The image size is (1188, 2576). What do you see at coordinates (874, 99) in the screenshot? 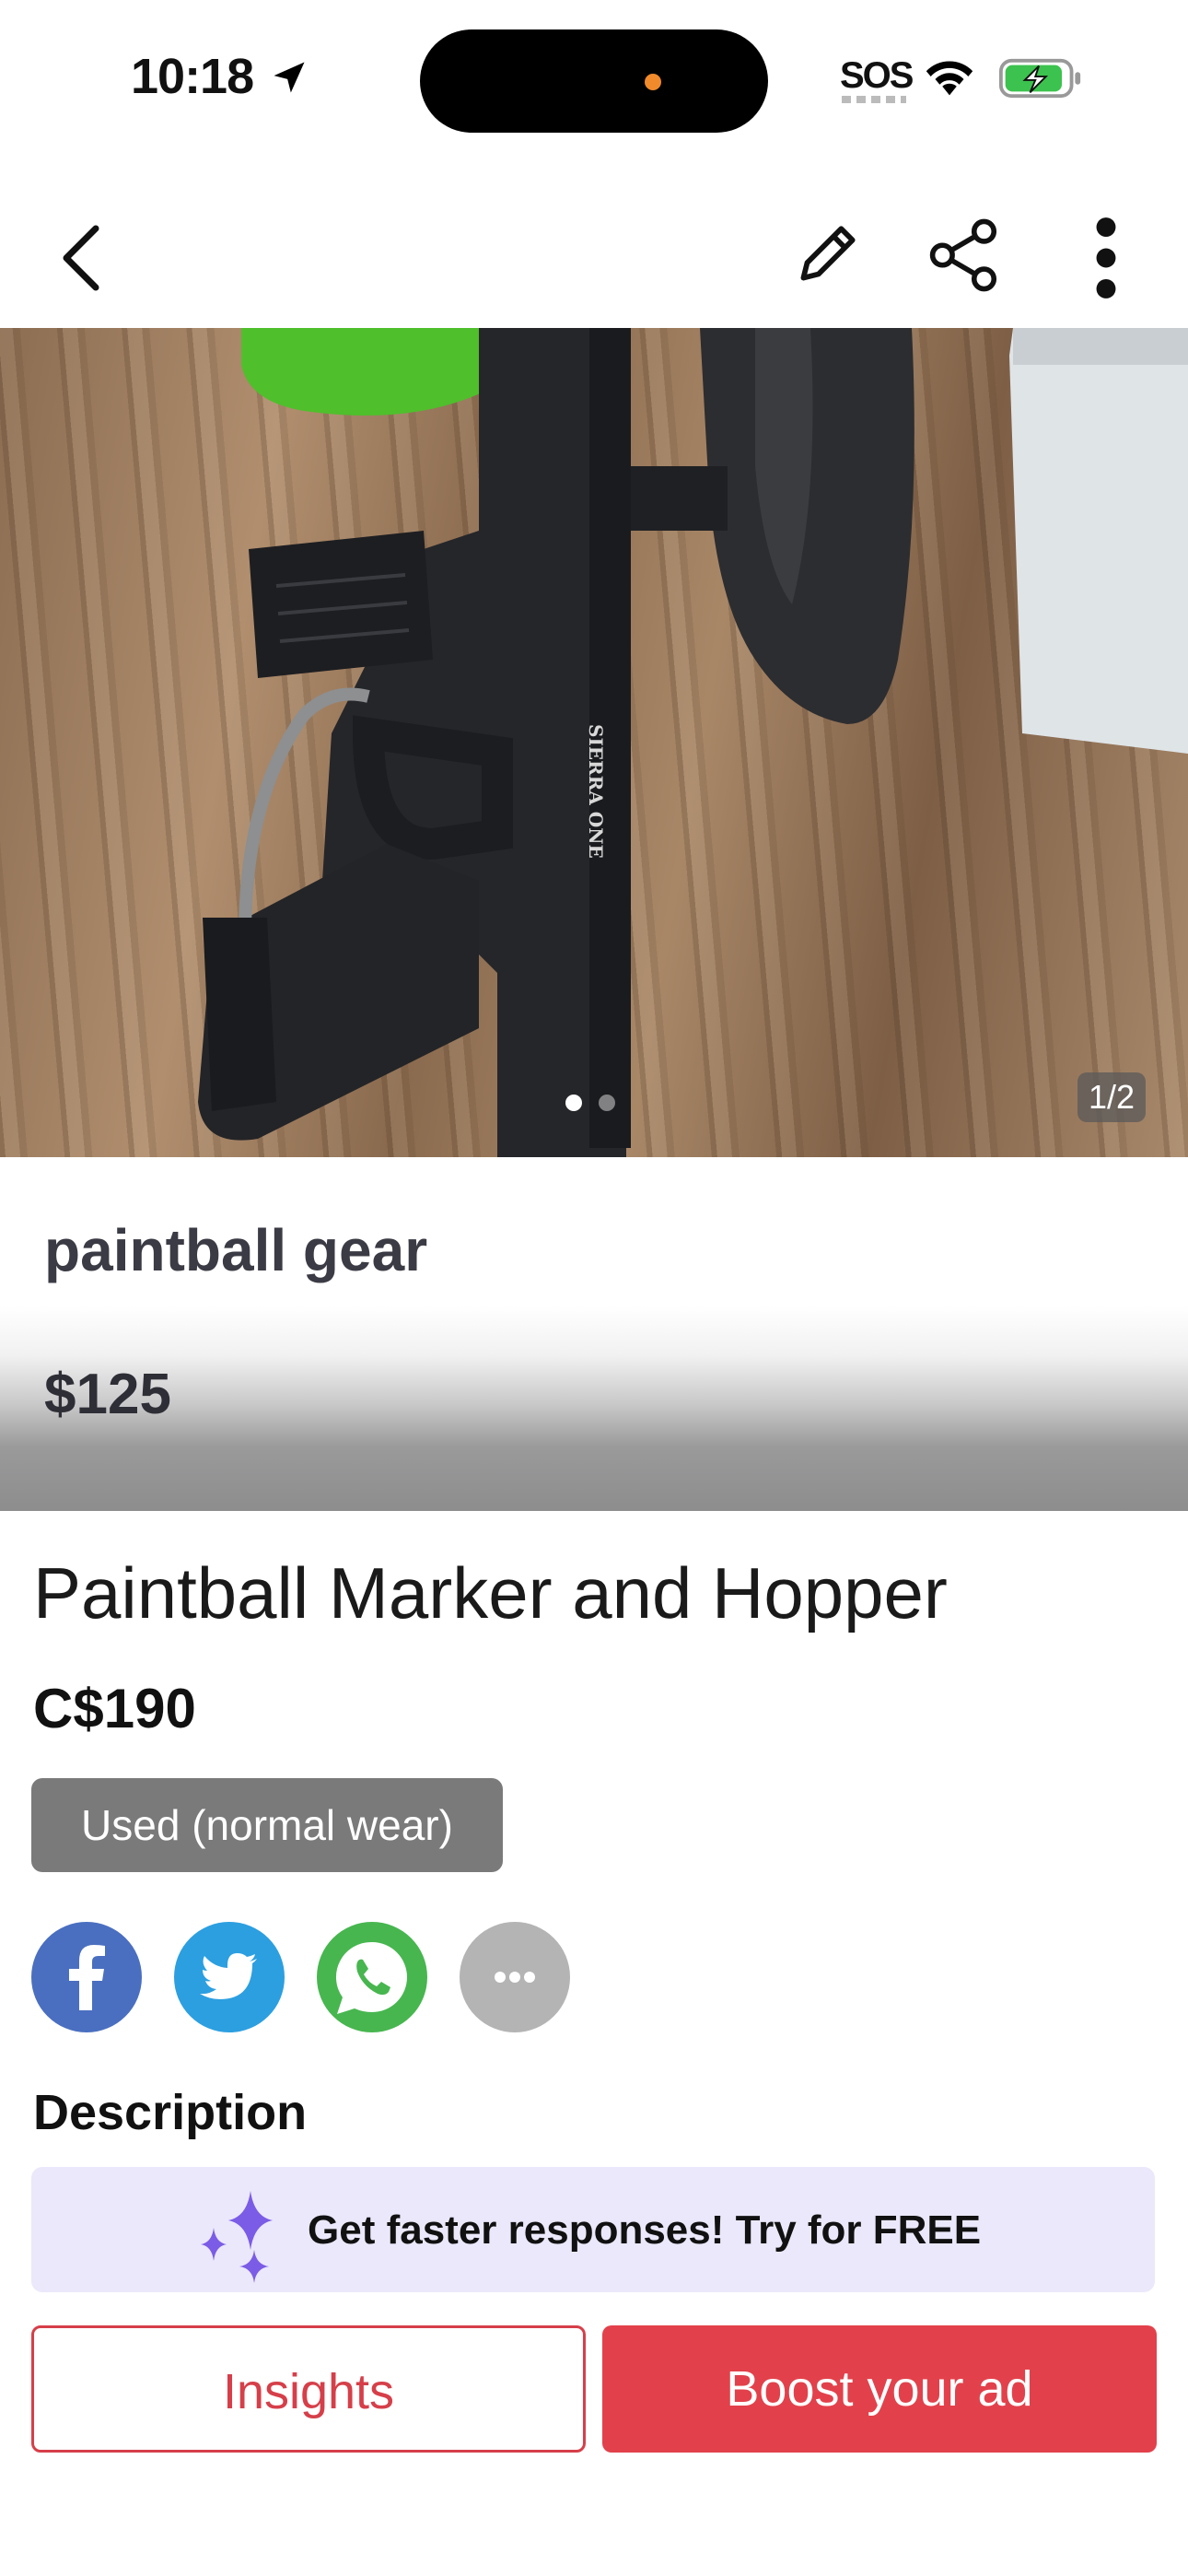
I see `signal-dots` at bounding box center [874, 99].